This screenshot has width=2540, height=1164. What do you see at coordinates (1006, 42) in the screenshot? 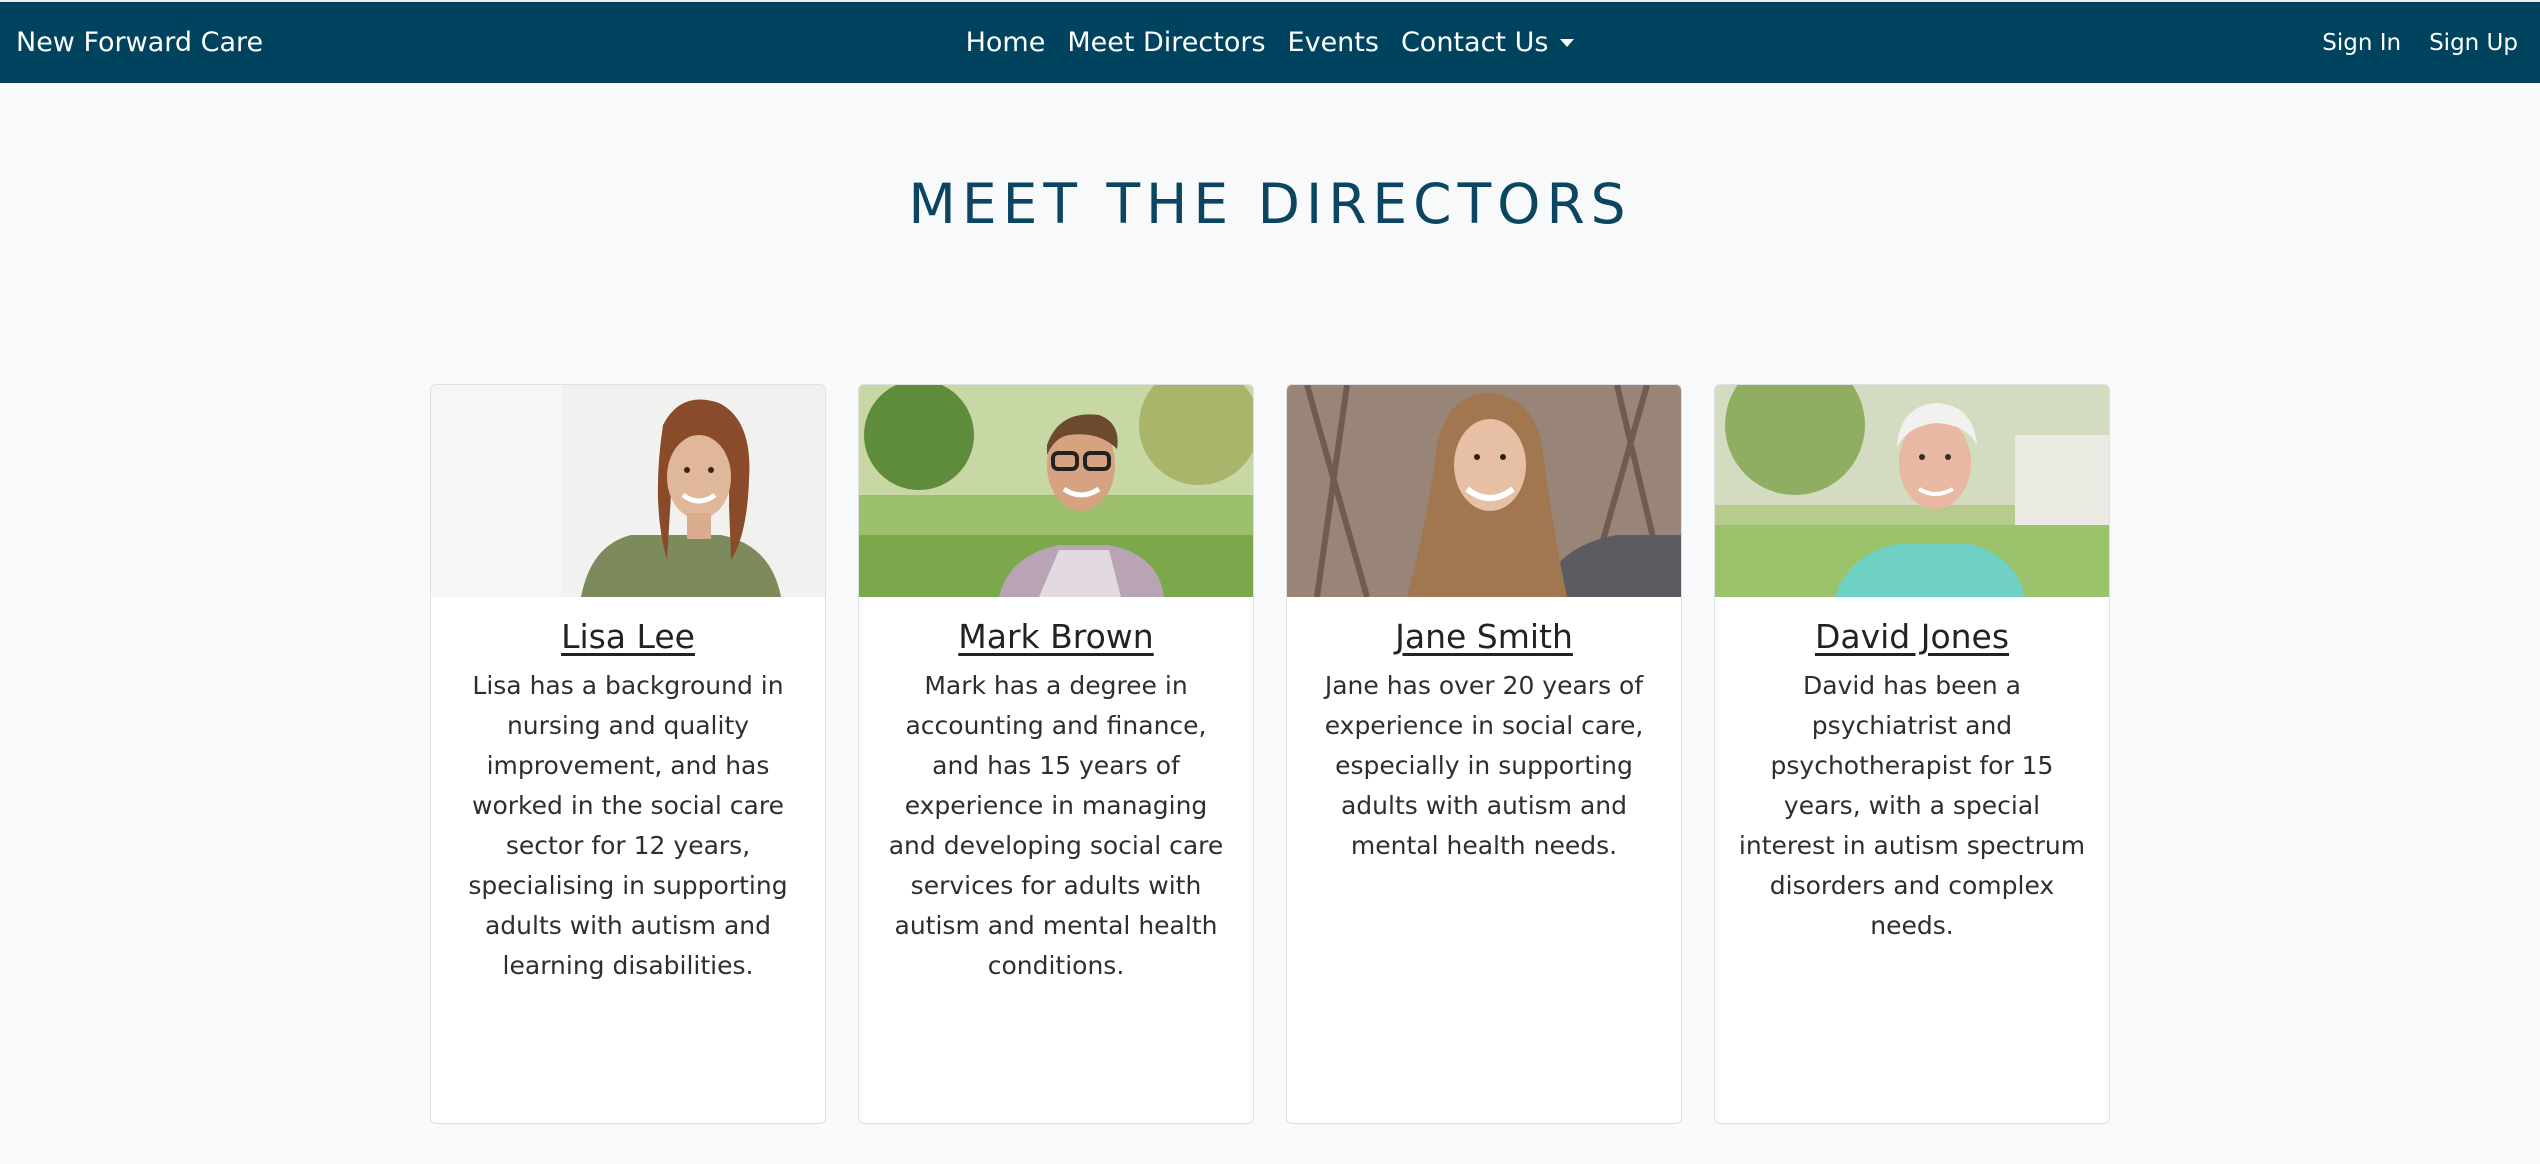
I see `nav-home: Home` at bounding box center [1006, 42].